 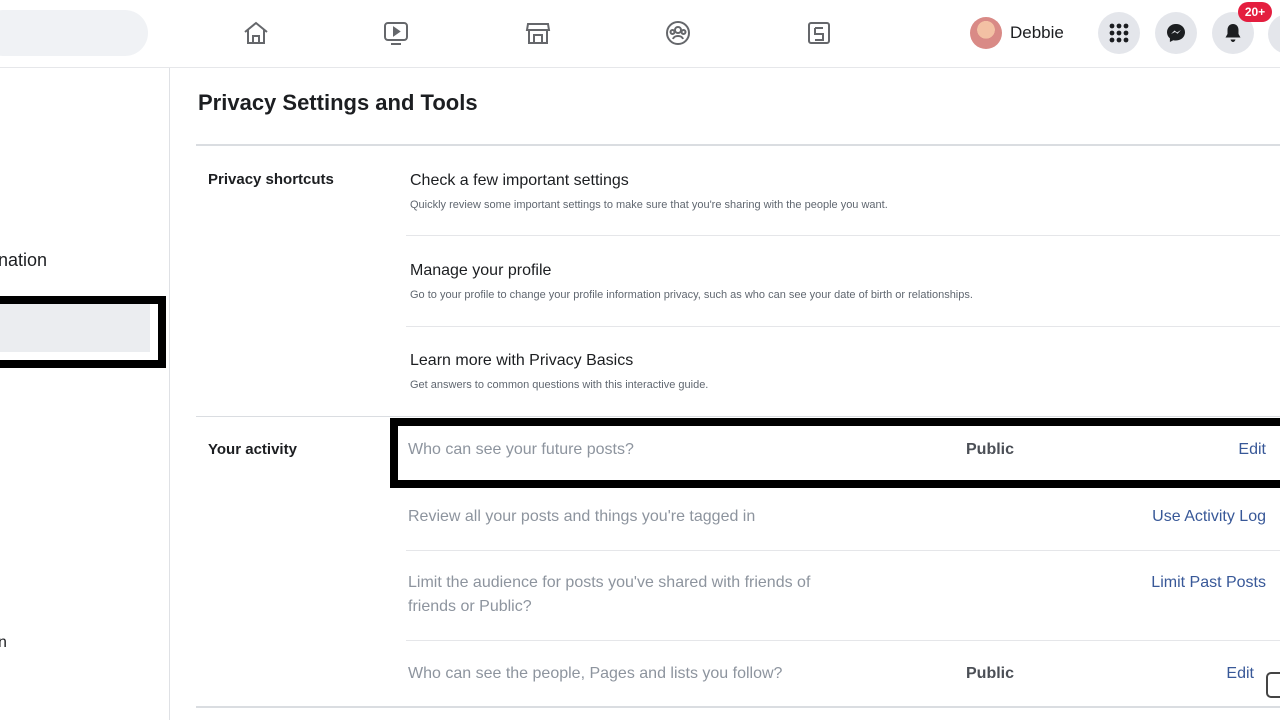 What do you see at coordinates (519, 181) in the screenshot?
I see `shortcut-check-settings-title: Check a few important settings` at bounding box center [519, 181].